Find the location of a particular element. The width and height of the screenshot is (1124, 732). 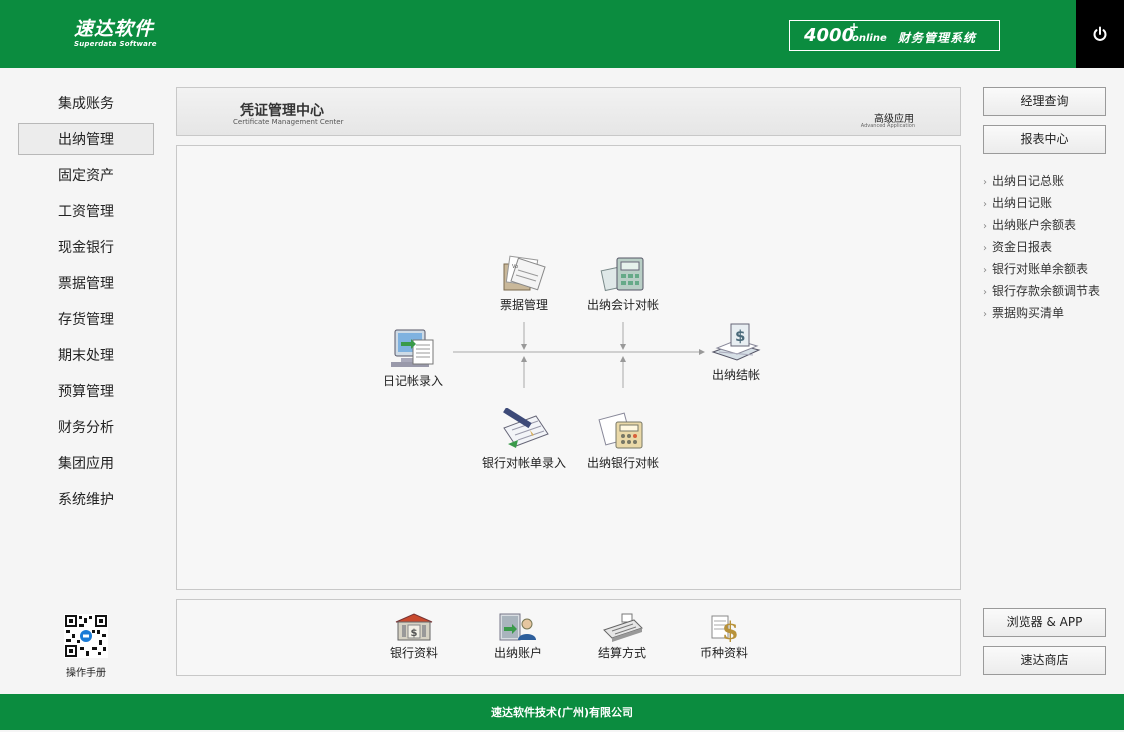

report-link-bank-reconciliation: › 银行存款余额调节表 is located at coordinates (1041, 291).